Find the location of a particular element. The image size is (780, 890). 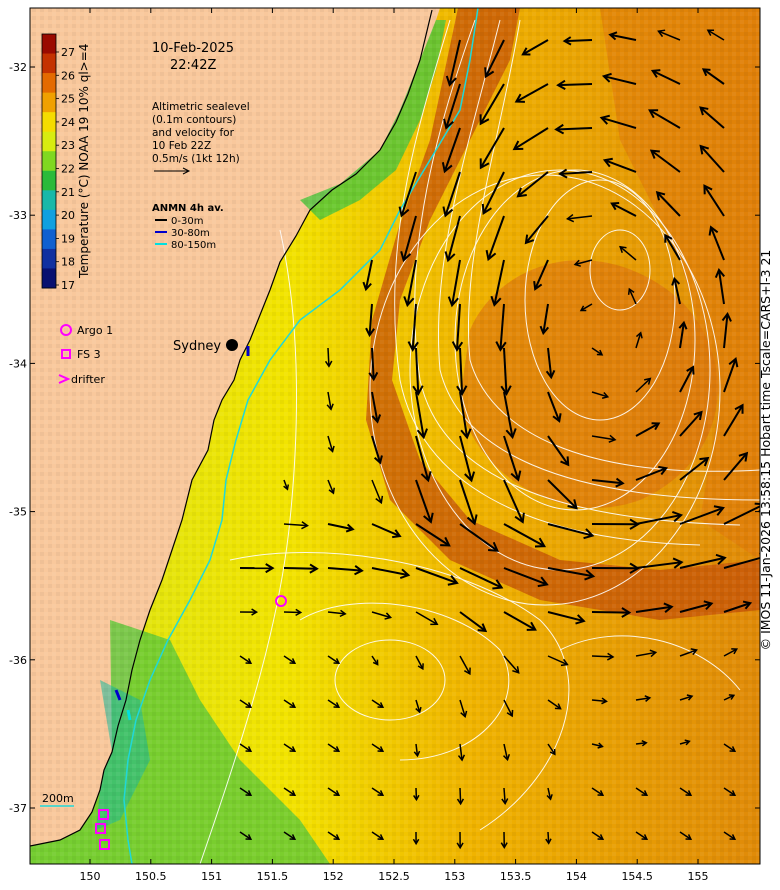

lat-tick-label: -34 is located at coordinates (18, 363).